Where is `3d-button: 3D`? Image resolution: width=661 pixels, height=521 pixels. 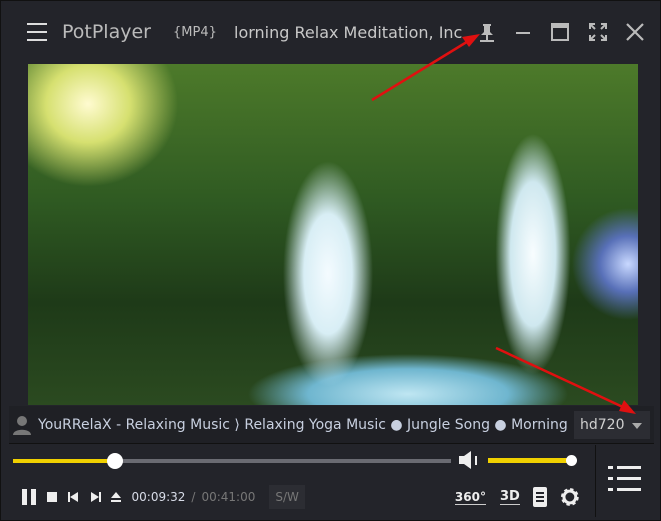 3d-button: 3D is located at coordinates (509, 497).